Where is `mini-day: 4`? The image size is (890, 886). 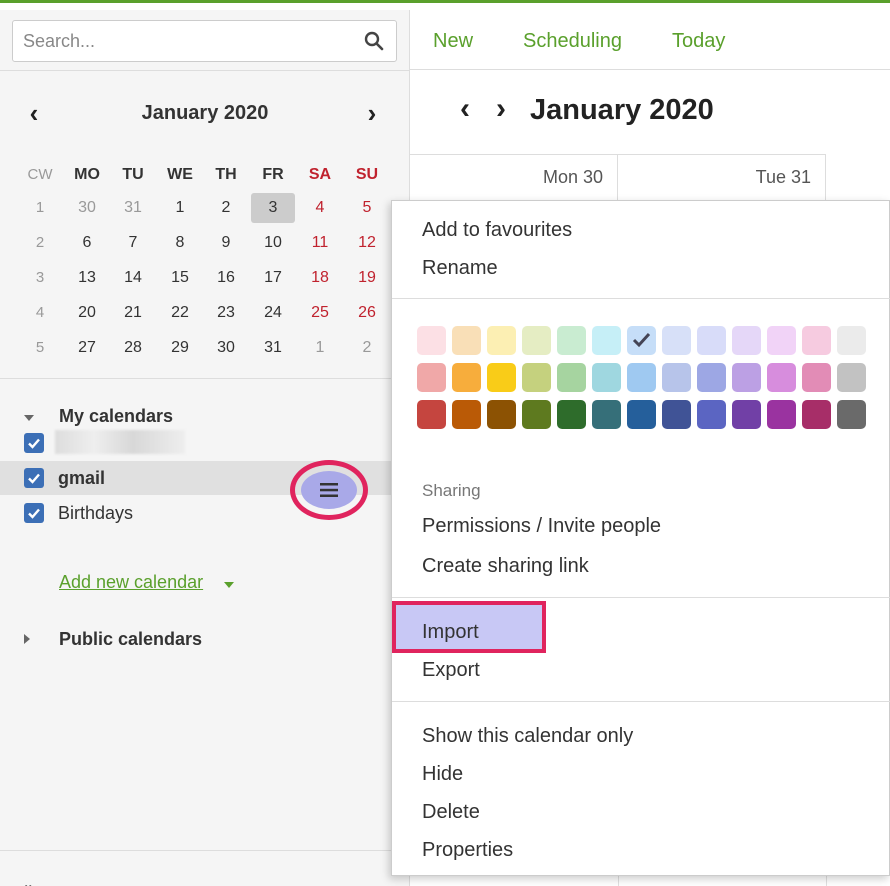 mini-day: 4 is located at coordinates (320, 208).